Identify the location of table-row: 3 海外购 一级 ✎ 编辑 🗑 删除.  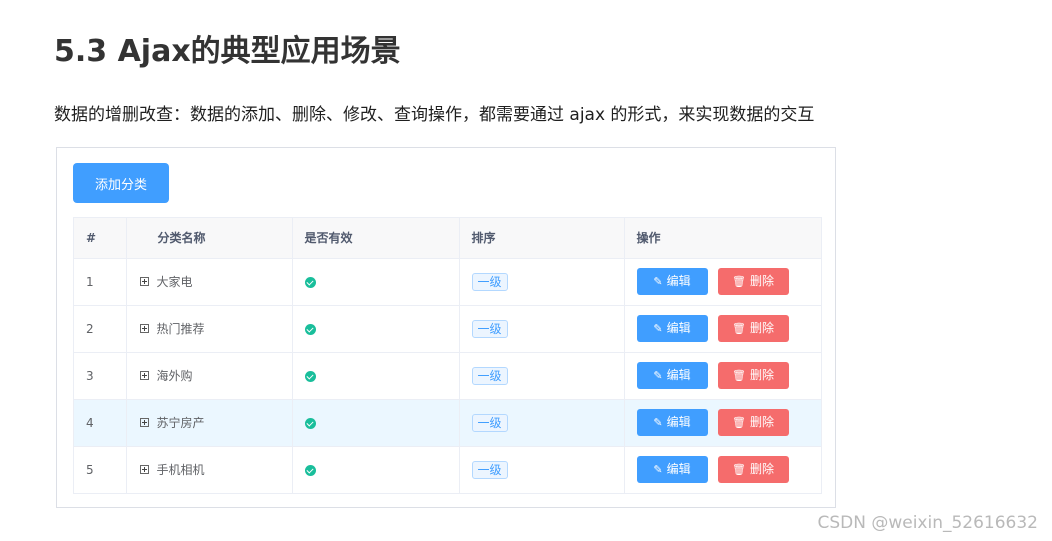
(447, 376).